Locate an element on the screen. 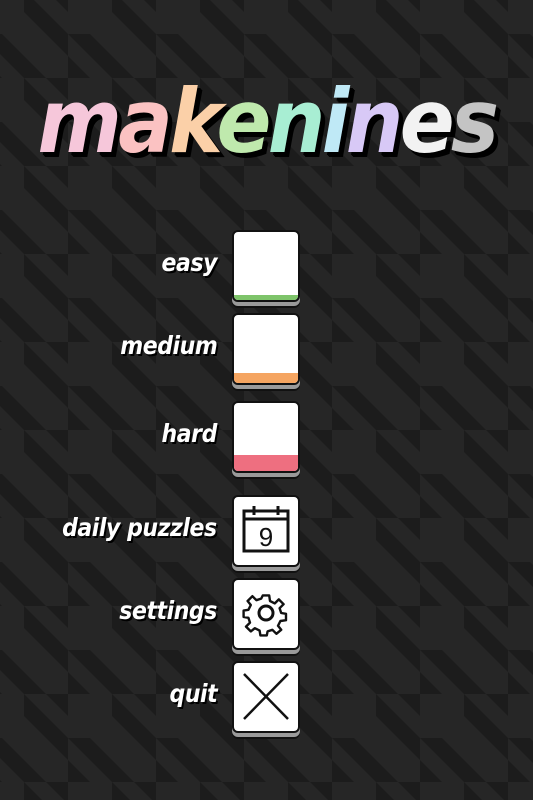  gear-icon is located at coordinates (265, 615).